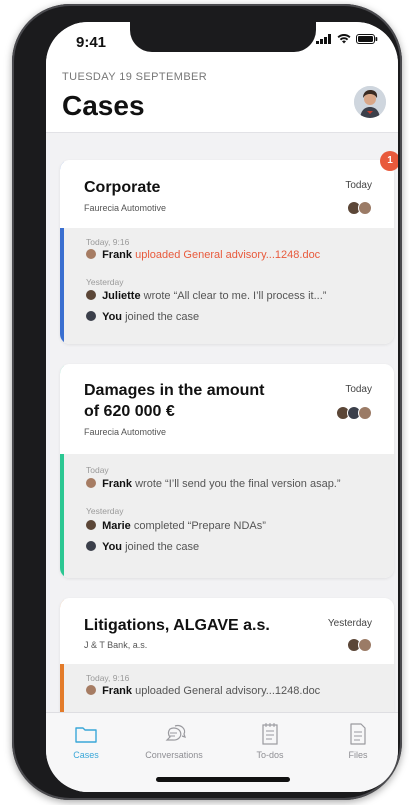  Describe the element at coordinates (344, 39) in the screenshot. I see `wifi-icon` at that location.